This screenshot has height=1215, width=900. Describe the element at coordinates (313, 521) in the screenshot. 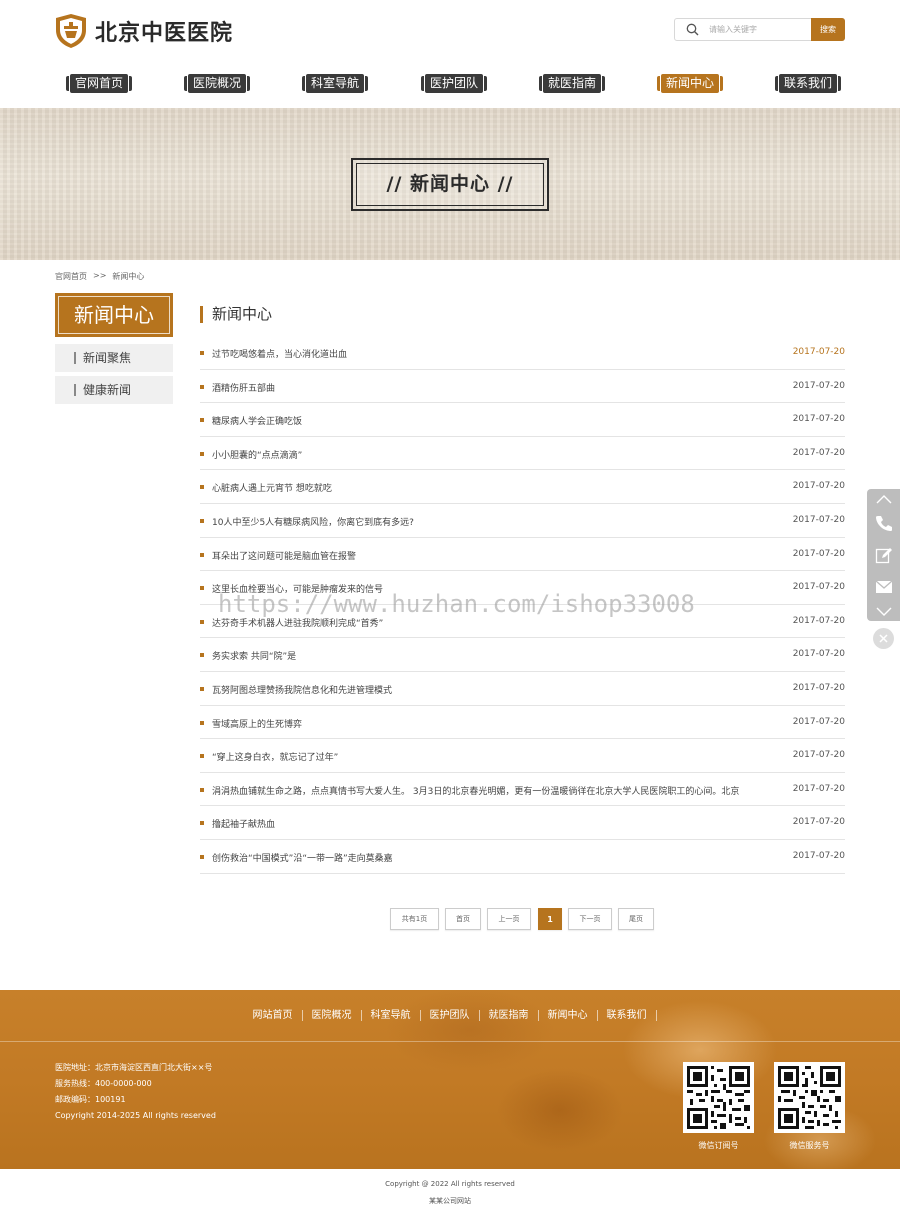

I see `news-title: 10人中至少5人有糖尿病风险，你离它到底有多远?` at that location.